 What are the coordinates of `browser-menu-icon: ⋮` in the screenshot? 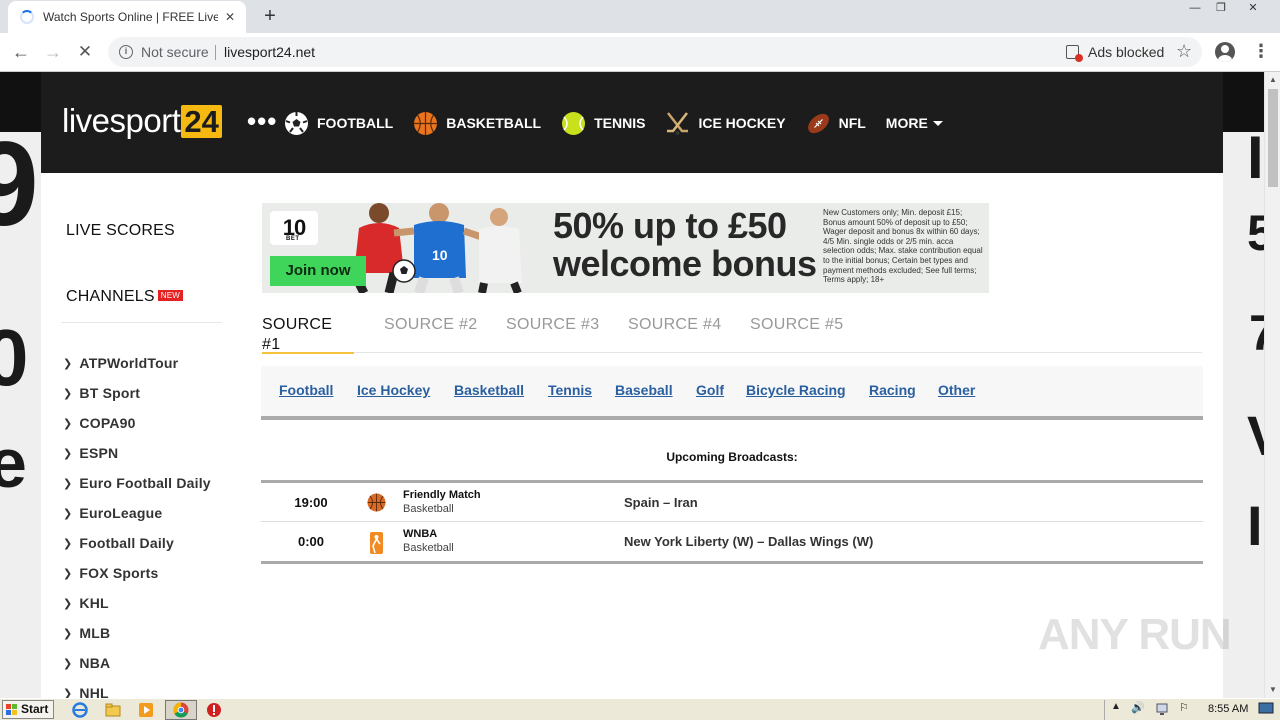 It's located at (1261, 51).